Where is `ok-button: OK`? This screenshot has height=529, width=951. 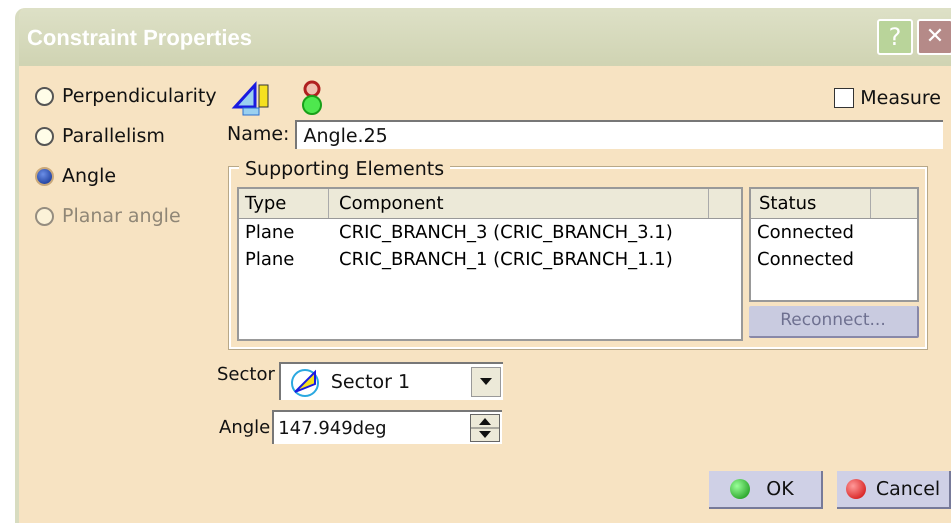
ok-button: OK is located at coordinates (766, 490).